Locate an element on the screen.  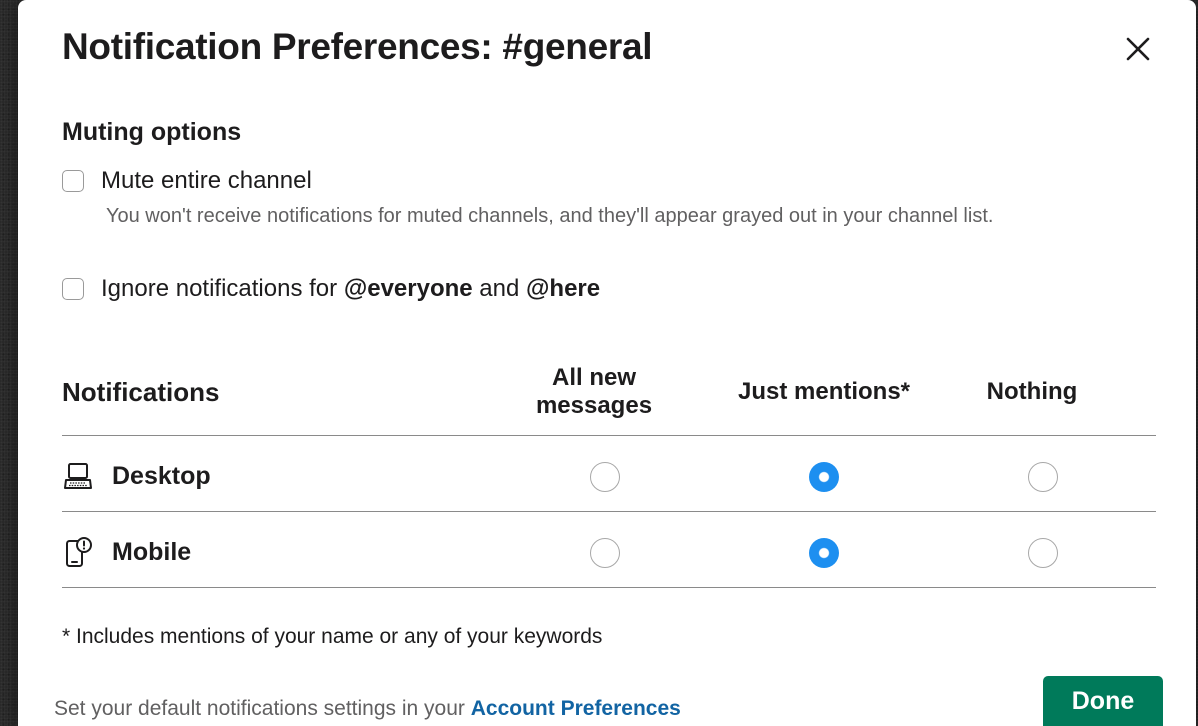
here-mention: @here is located at coordinates (563, 288).